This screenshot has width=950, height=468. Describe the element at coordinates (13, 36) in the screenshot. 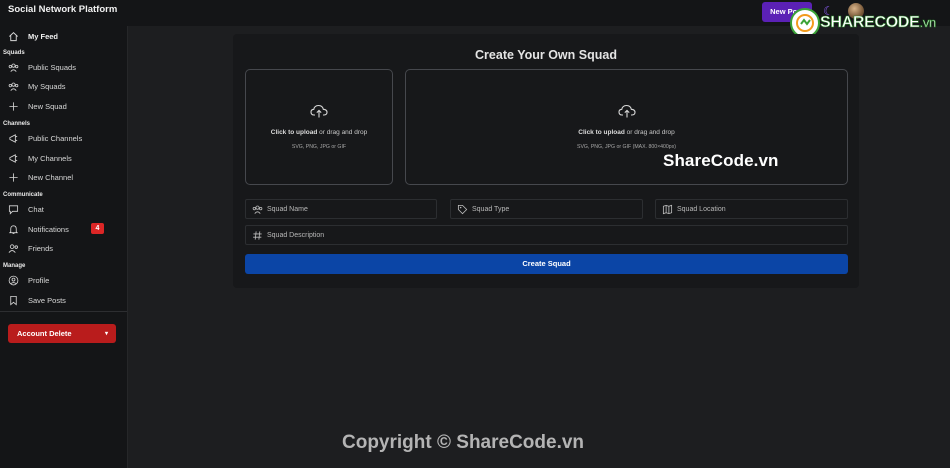

I see `home-icon` at that location.